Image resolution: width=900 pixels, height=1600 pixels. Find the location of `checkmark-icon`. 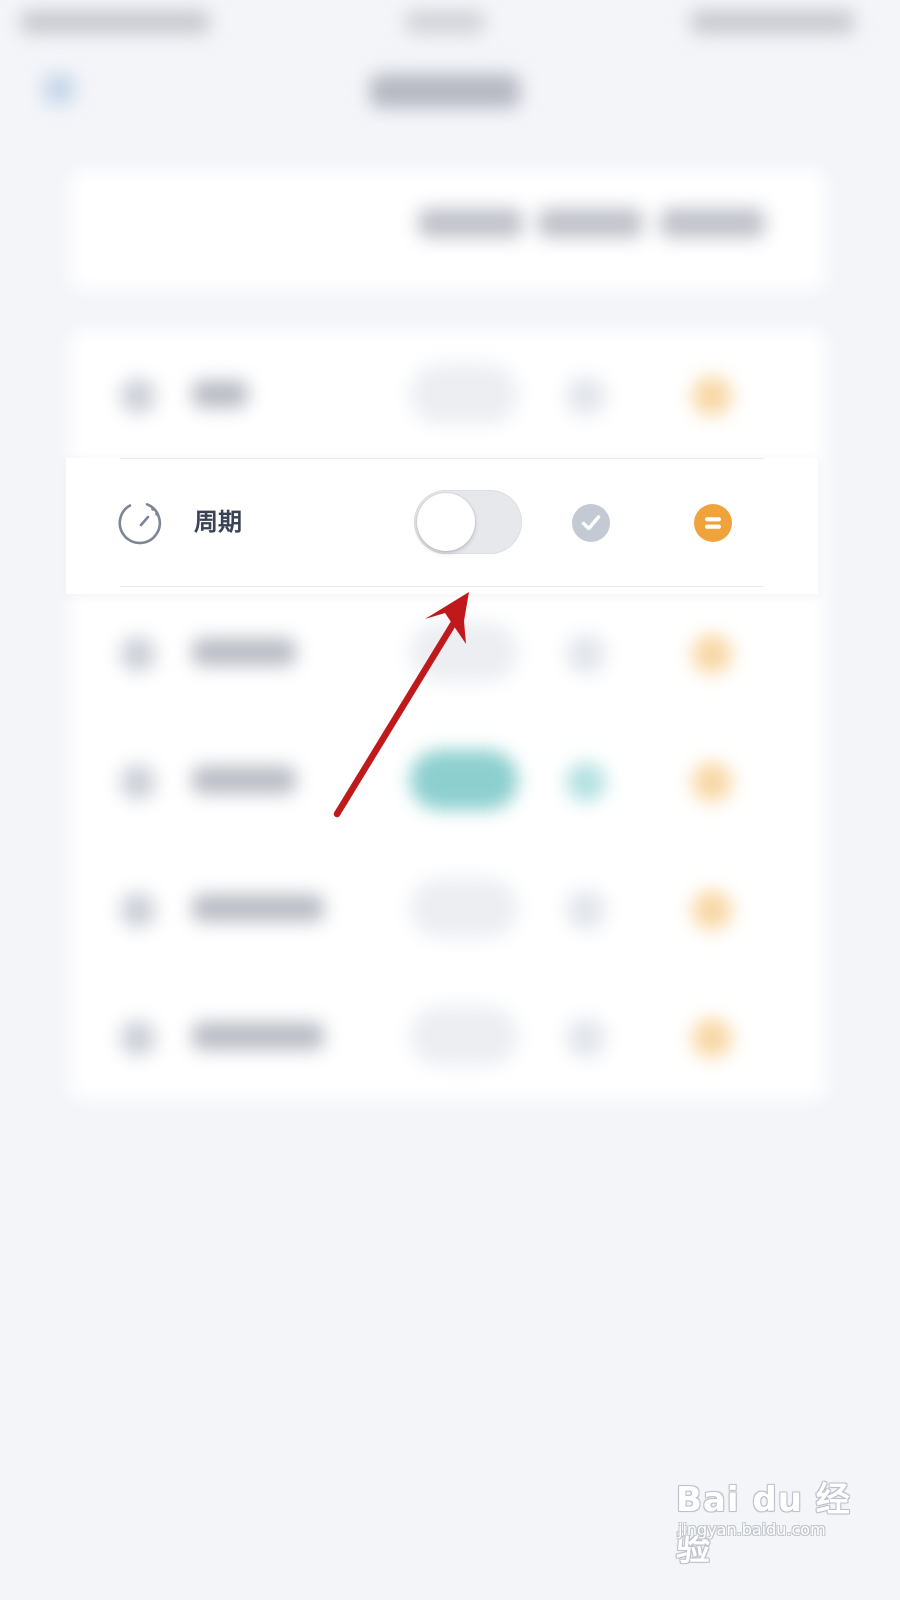

checkmark-icon is located at coordinates (591, 523).